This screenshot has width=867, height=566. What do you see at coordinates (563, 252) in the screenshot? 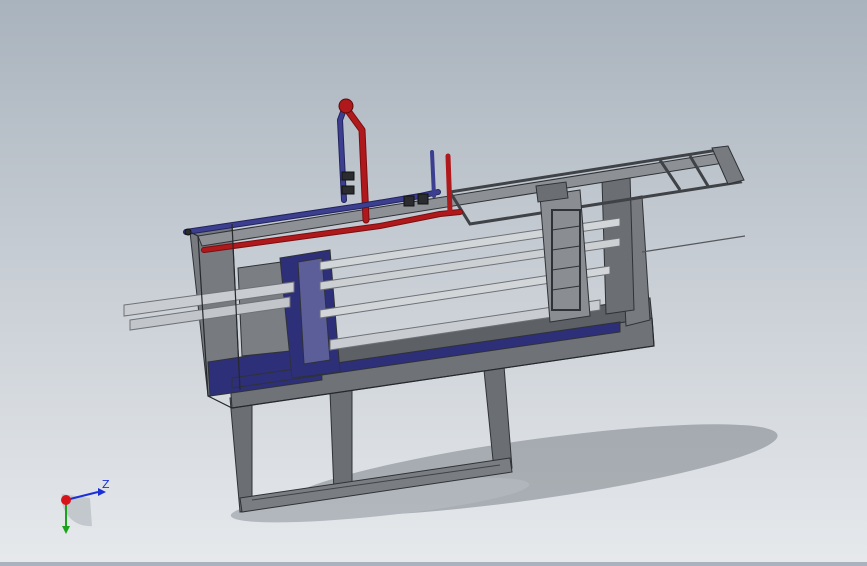
I see `clamp-assembly` at bounding box center [563, 252].